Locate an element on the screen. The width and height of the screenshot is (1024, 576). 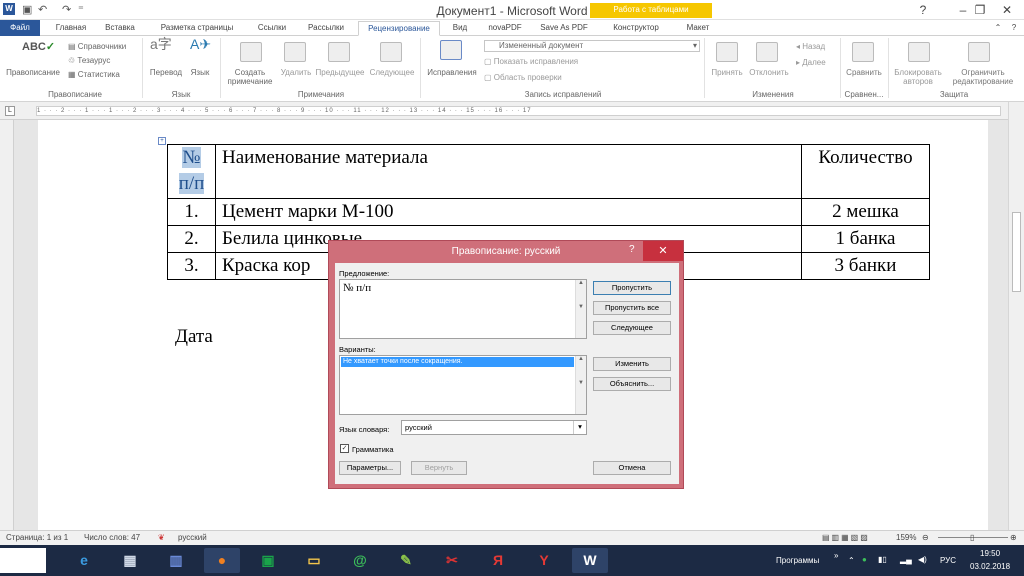
restrict-editing-button: Ограничить редактирование is located at coordinates (983, 77).